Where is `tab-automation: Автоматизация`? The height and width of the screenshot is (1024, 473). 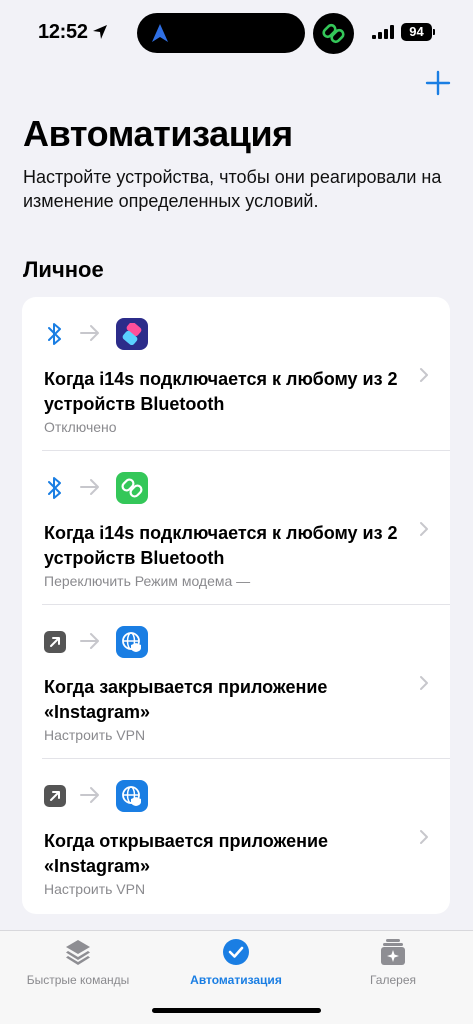
tab-automation: Автоматизация is located at coordinates (236, 962).